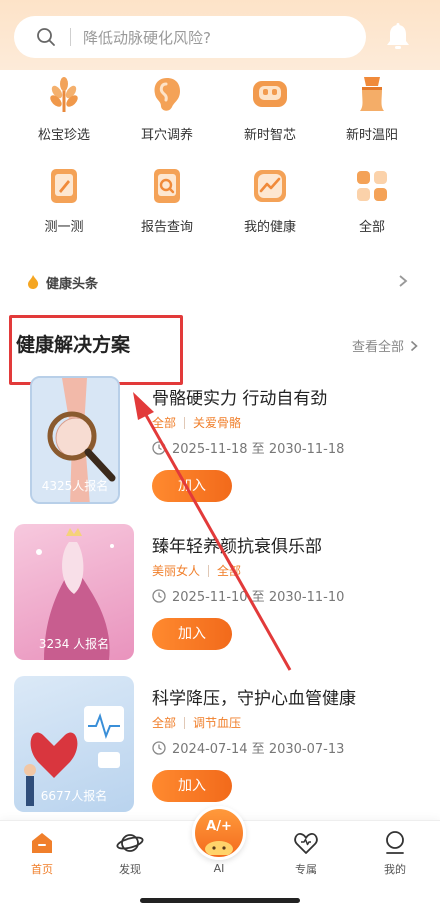 The width and height of the screenshot is (440, 904). What do you see at coordinates (166, 227) in the screenshot?
I see `grid-label: 报告查询` at bounding box center [166, 227].